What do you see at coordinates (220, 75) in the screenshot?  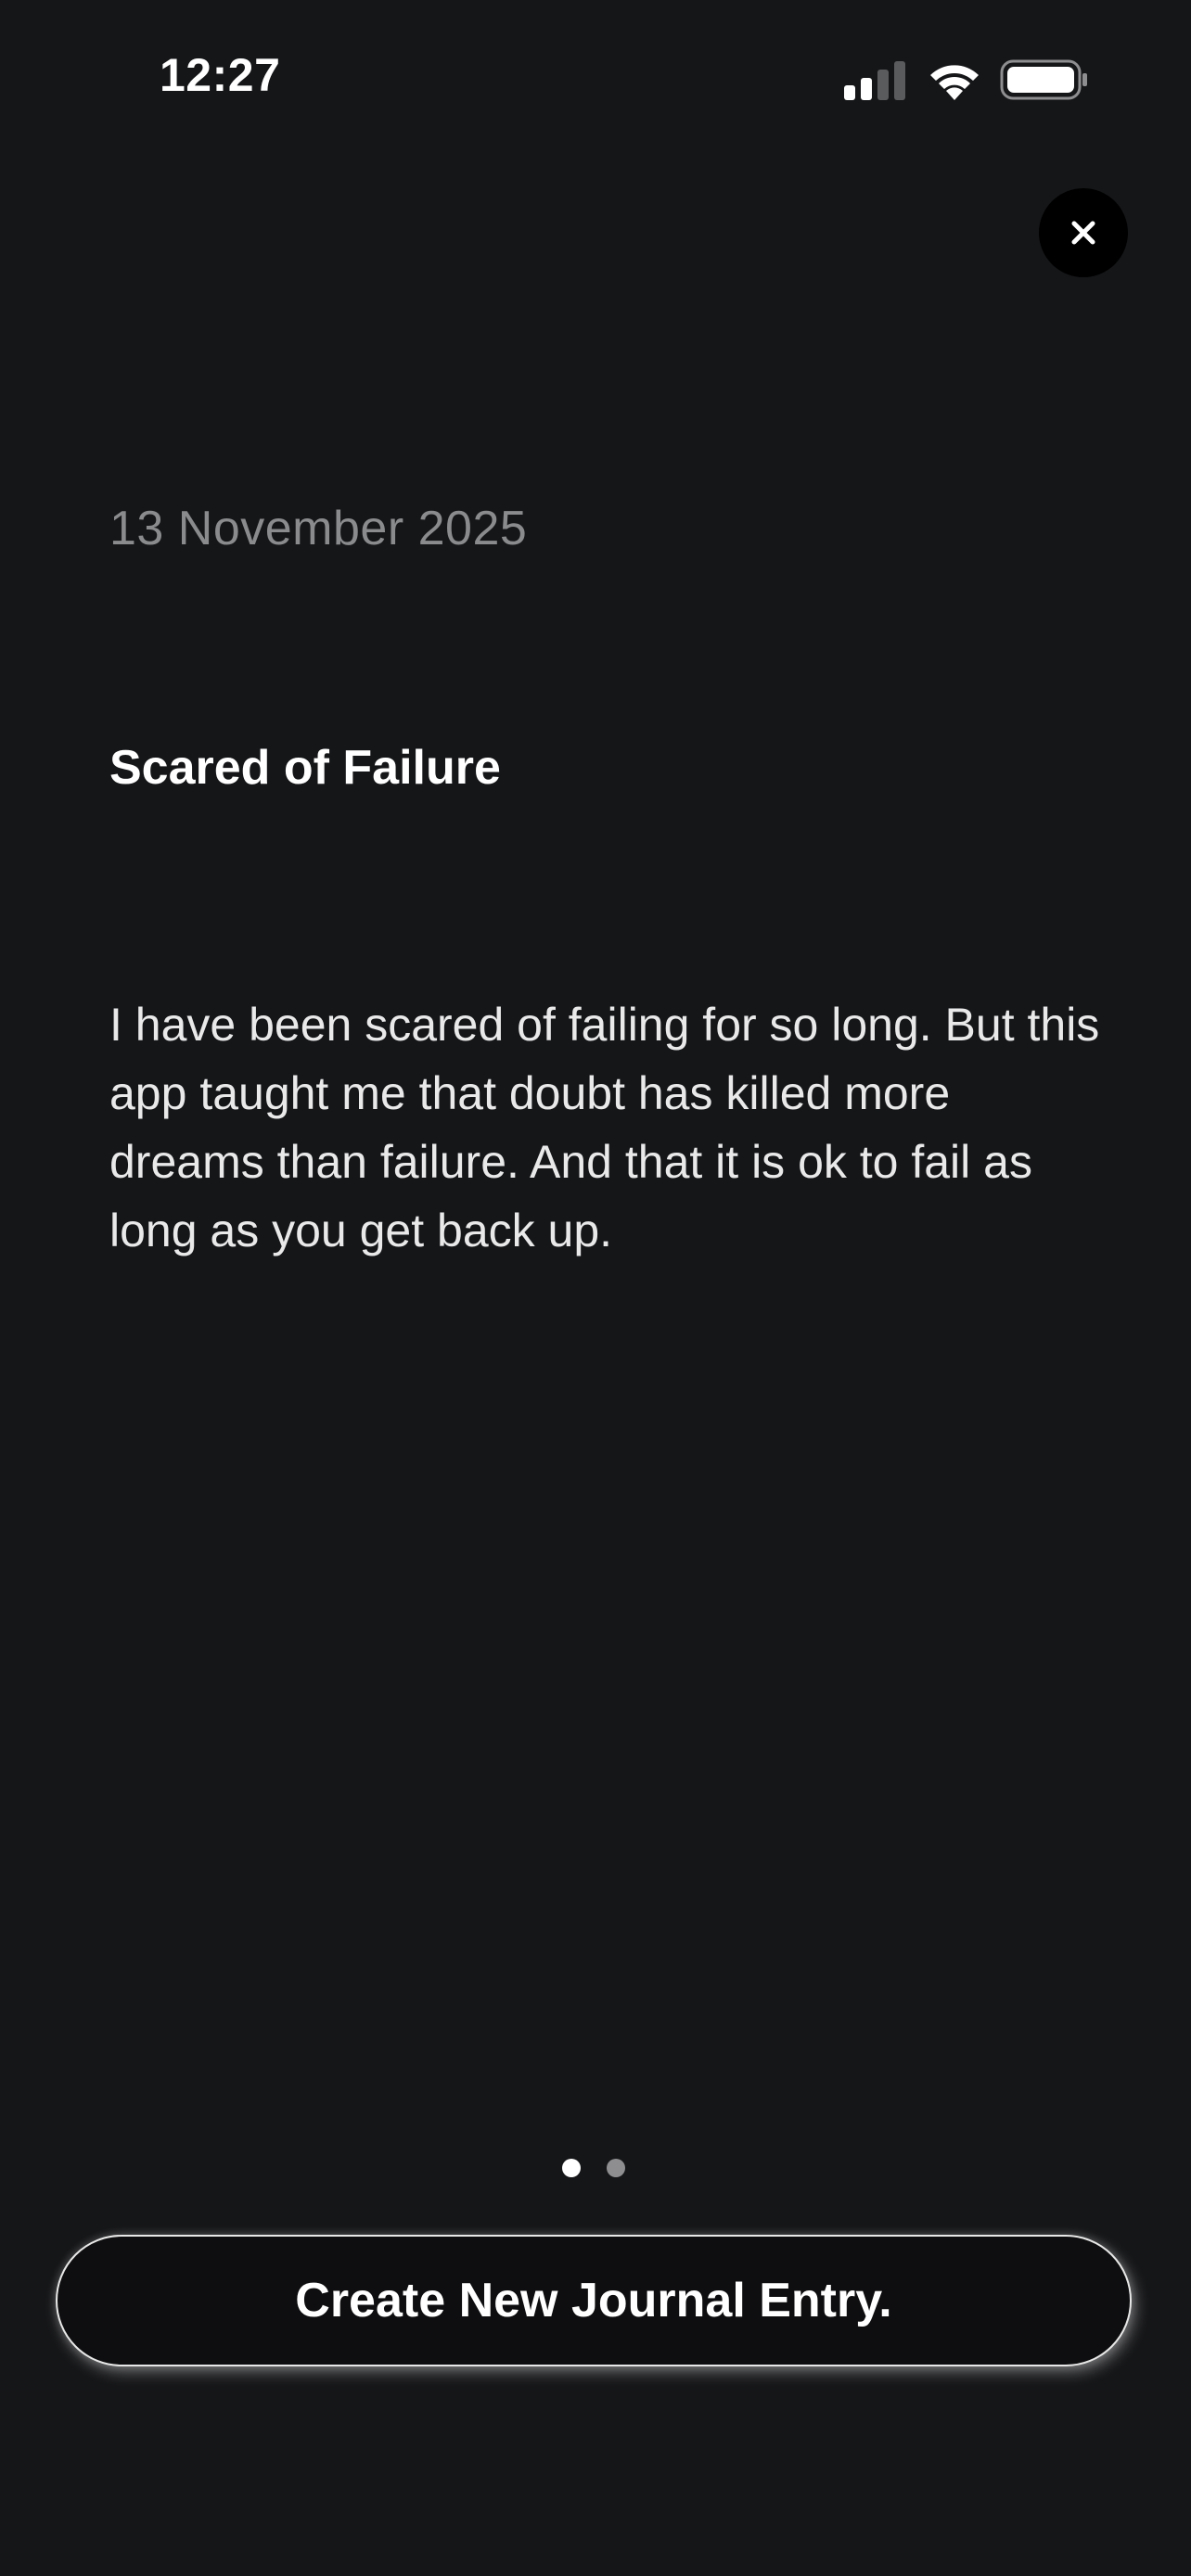 I see `status-time: 12:27` at bounding box center [220, 75].